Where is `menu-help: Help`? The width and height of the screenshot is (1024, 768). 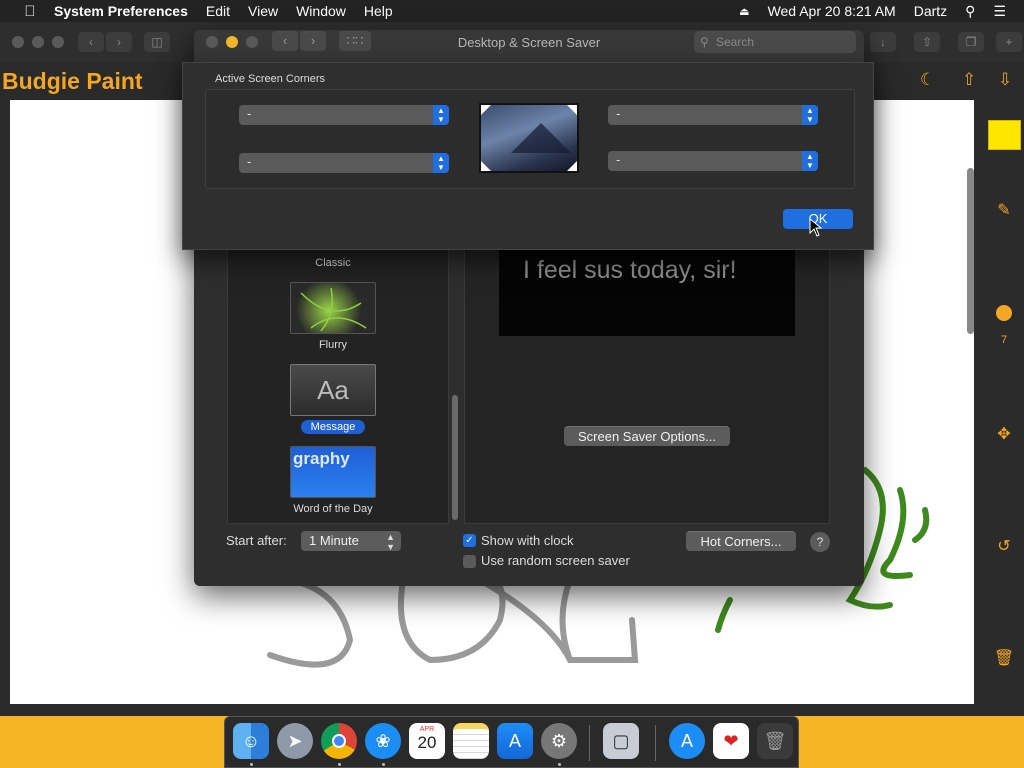
menu-help: Help is located at coordinates (378, 11).